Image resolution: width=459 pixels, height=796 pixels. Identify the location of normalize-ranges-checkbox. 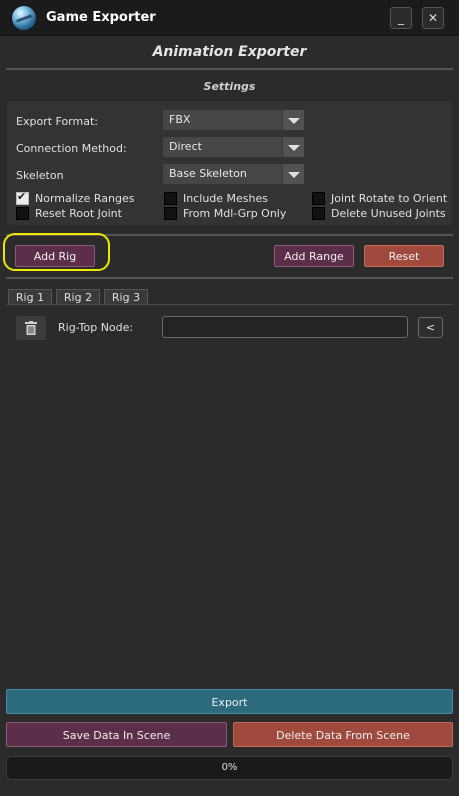
(22, 197).